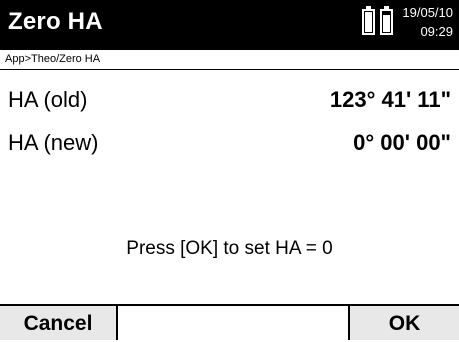 The height and width of the screenshot is (342, 459). I want to click on cancel-button: Cancel, so click(59, 323).